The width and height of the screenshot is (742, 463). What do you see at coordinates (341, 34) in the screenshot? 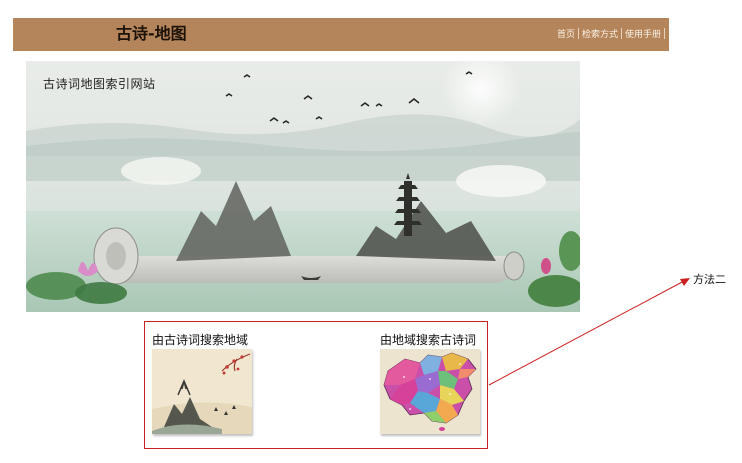
I see `header-bar: 古诗-地图 首页 检索方式 使用手册` at bounding box center [341, 34].